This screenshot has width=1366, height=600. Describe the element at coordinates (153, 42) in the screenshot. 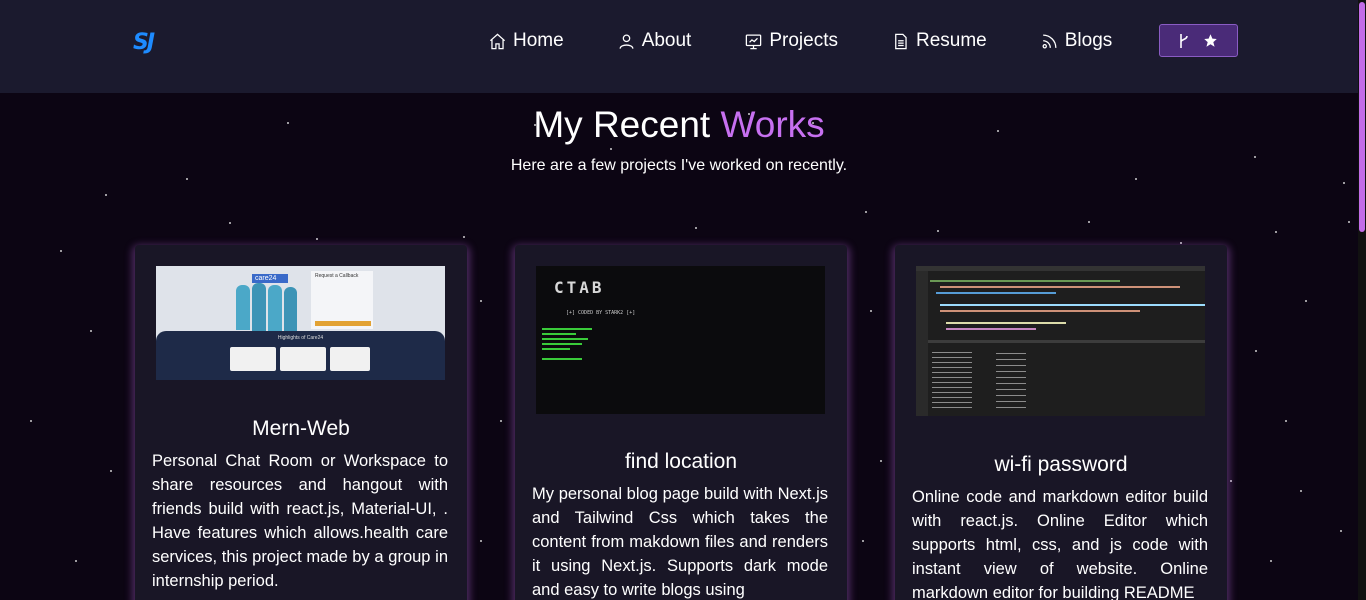

I see `logo: SJ` at that location.